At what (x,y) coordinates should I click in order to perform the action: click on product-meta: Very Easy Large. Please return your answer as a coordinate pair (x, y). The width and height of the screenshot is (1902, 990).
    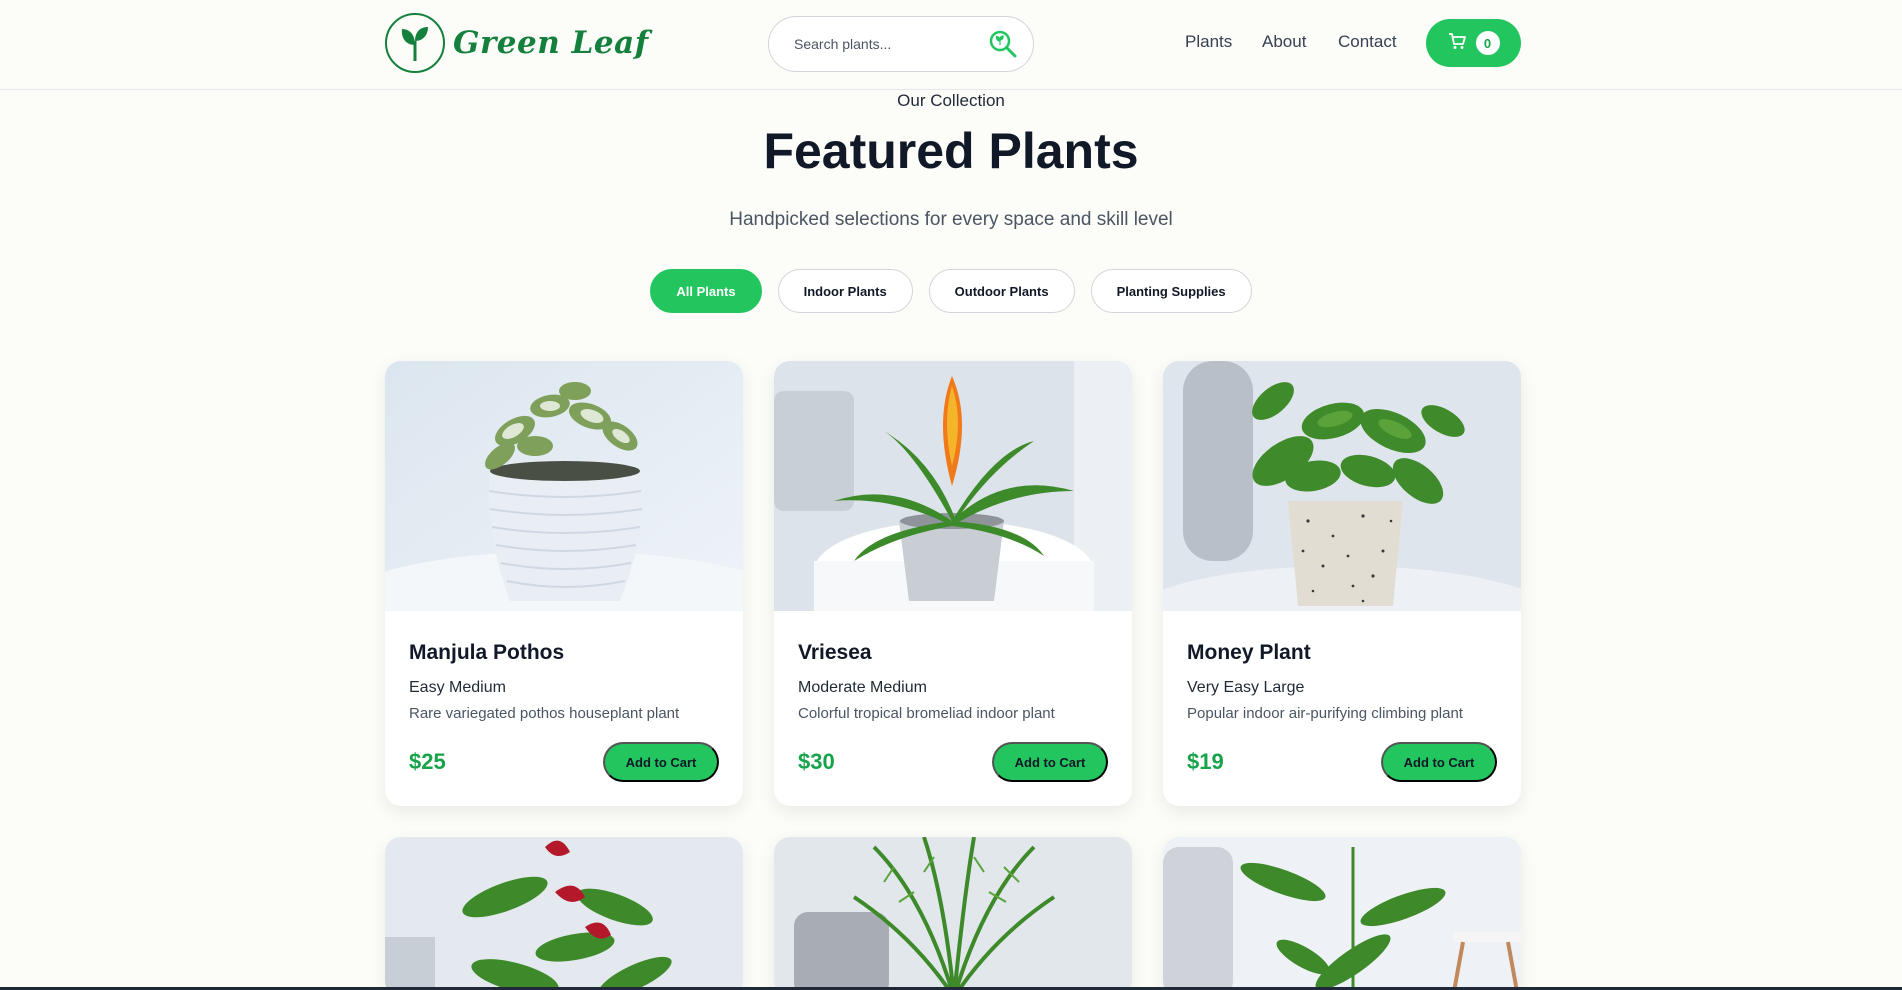
    Looking at the image, I should click on (1246, 687).